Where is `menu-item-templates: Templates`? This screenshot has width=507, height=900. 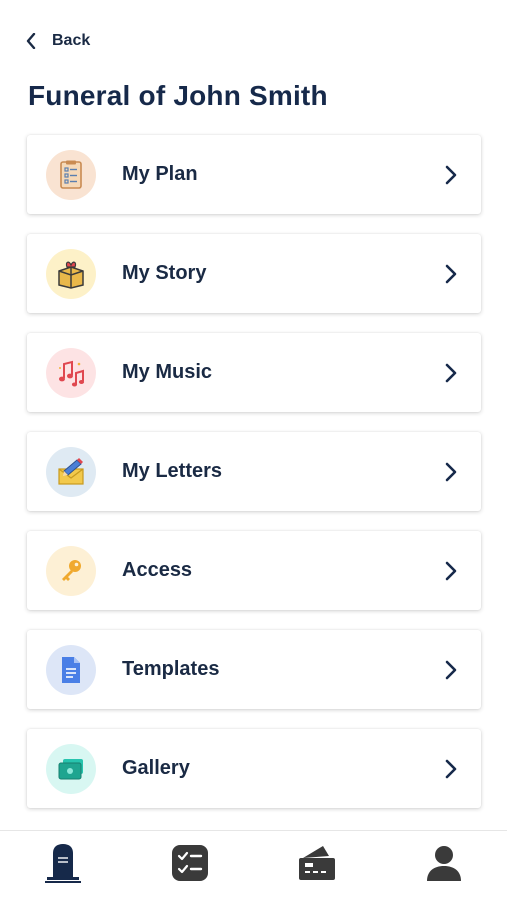 menu-item-templates: Templates is located at coordinates (254, 669).